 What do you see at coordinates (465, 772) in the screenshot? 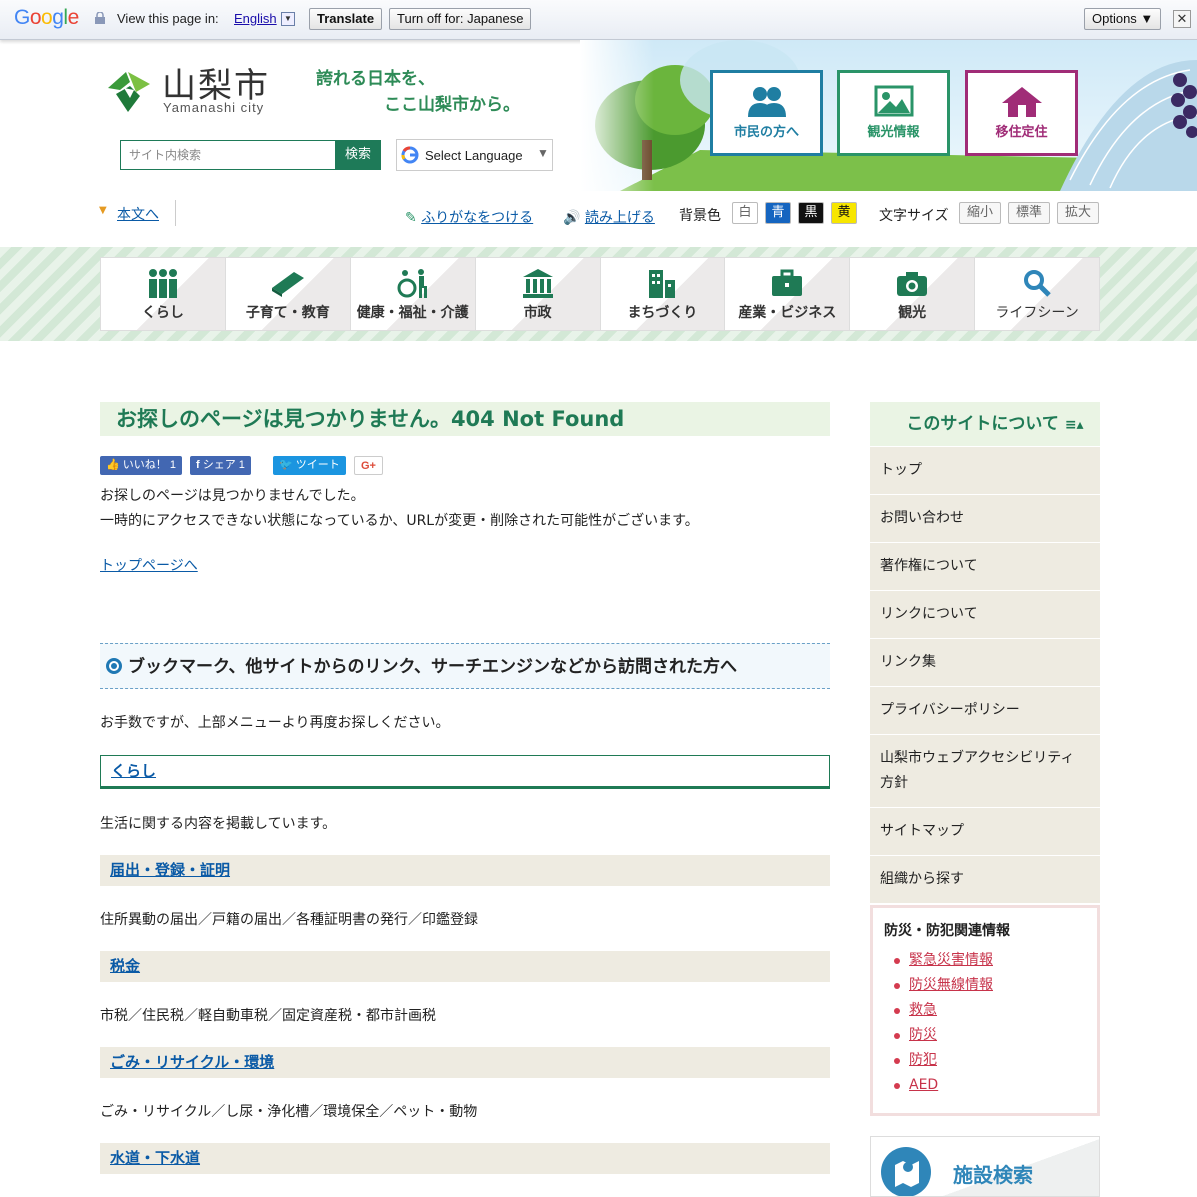
I see `category-heading: くらし` at bounding box center [465, 772].